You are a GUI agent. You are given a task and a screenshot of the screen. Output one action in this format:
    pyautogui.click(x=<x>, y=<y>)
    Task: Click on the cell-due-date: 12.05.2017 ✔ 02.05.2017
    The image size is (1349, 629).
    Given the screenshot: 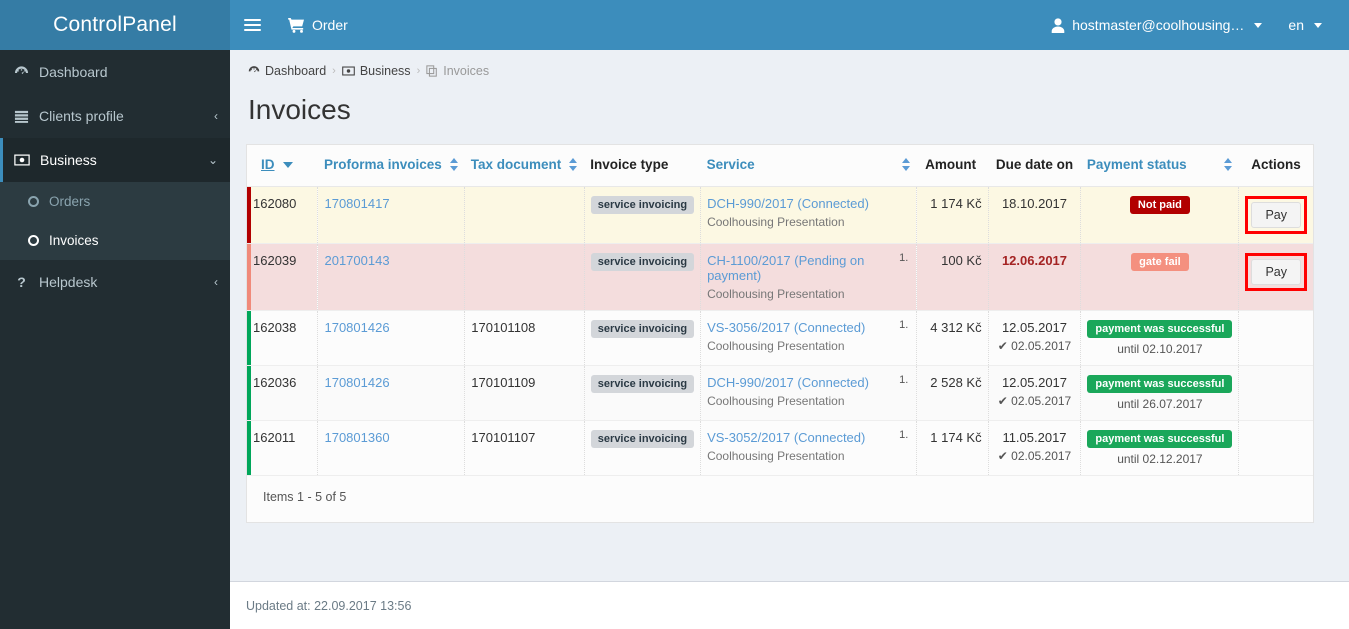 What is the action you would take?
    pyautogui.click(x=1034, y=338)
    